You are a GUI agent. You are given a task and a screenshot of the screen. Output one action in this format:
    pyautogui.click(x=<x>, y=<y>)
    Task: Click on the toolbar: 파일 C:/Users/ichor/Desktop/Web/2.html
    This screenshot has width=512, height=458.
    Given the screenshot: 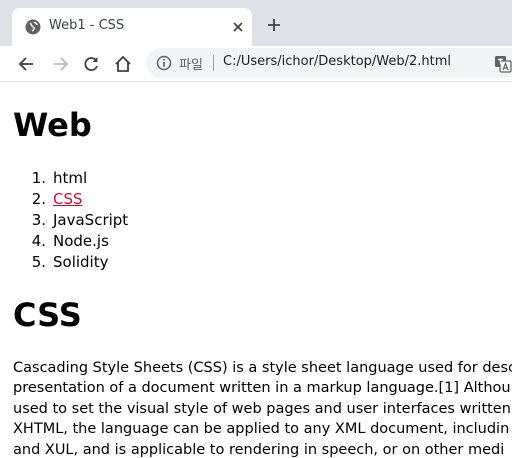 What is the action you would take?
    pyautogui.click(x=256, y=64)
    